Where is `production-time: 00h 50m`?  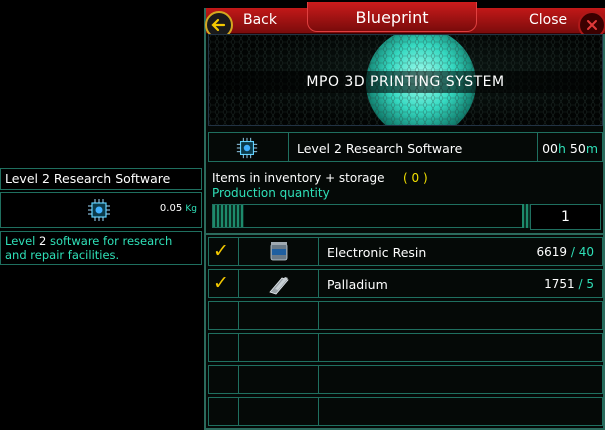
production-time: 00h 50m is located at coordinates (570, 148).